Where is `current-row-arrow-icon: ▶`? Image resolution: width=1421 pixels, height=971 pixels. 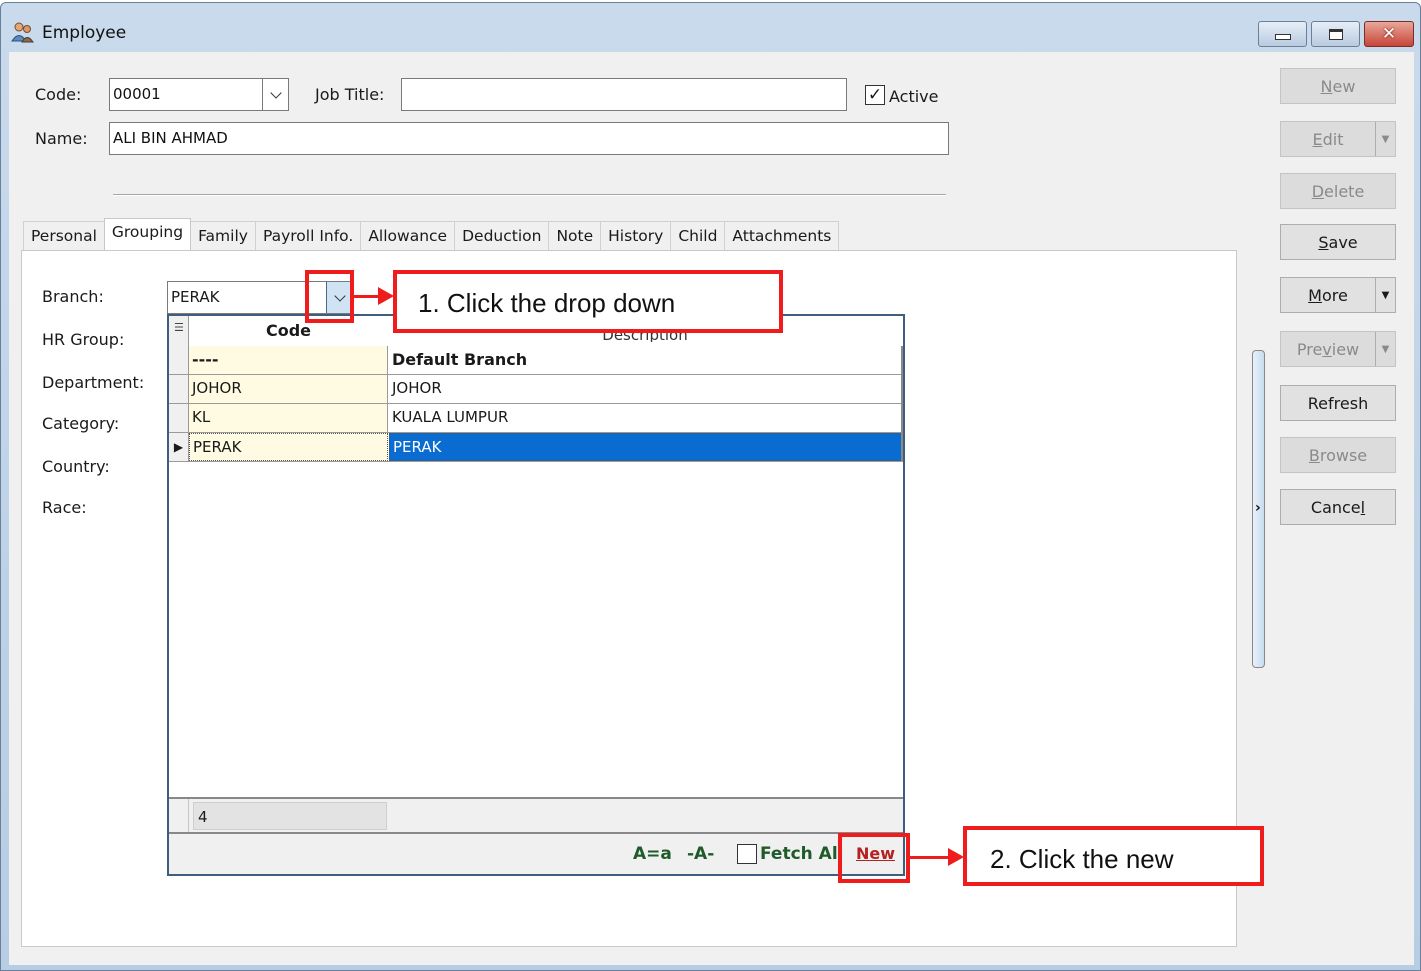 current-row-arrow-icon: ▶ is located at coordinates (178, 447).